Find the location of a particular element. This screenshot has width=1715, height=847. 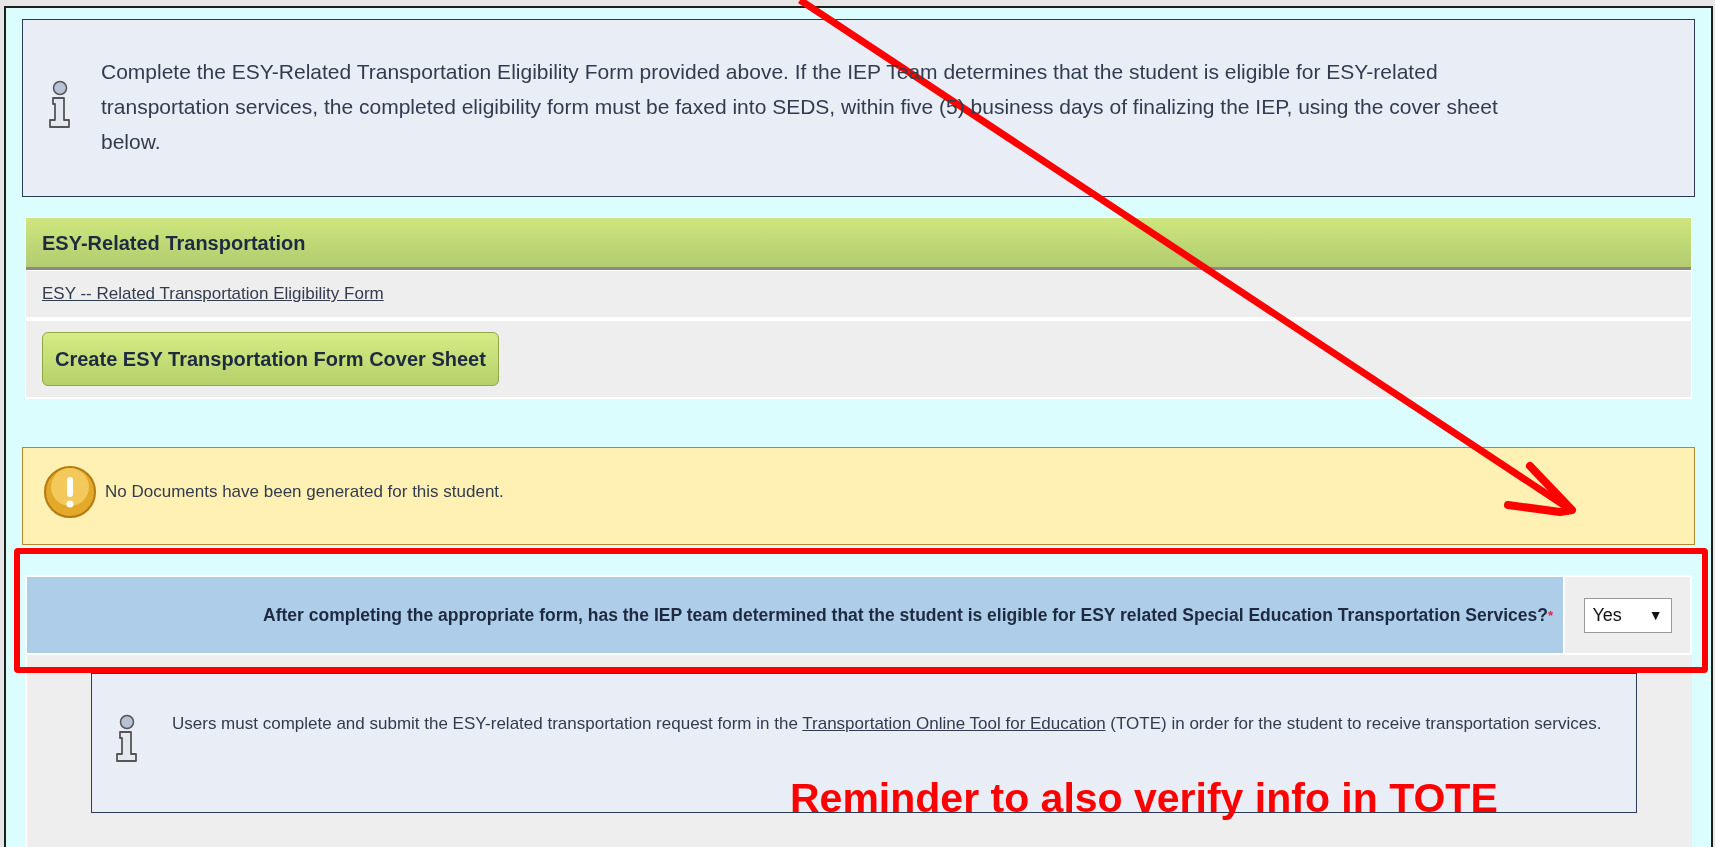

question-text: After completing the appropriate form, has the IEP team determined that the student is eligible for ESY related Special Education Transportation Services?* is located at coordinates (908, 615).